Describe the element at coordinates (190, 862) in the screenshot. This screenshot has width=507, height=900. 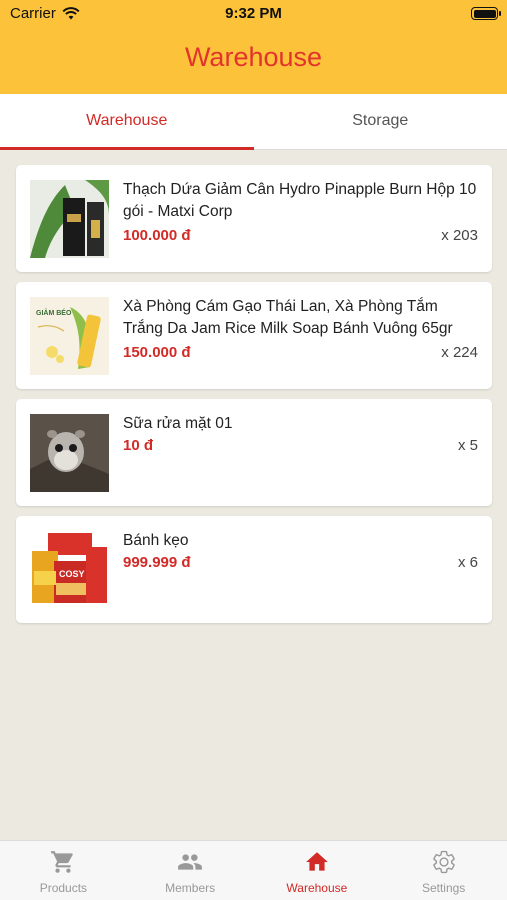
I see `people-icon` at that location.